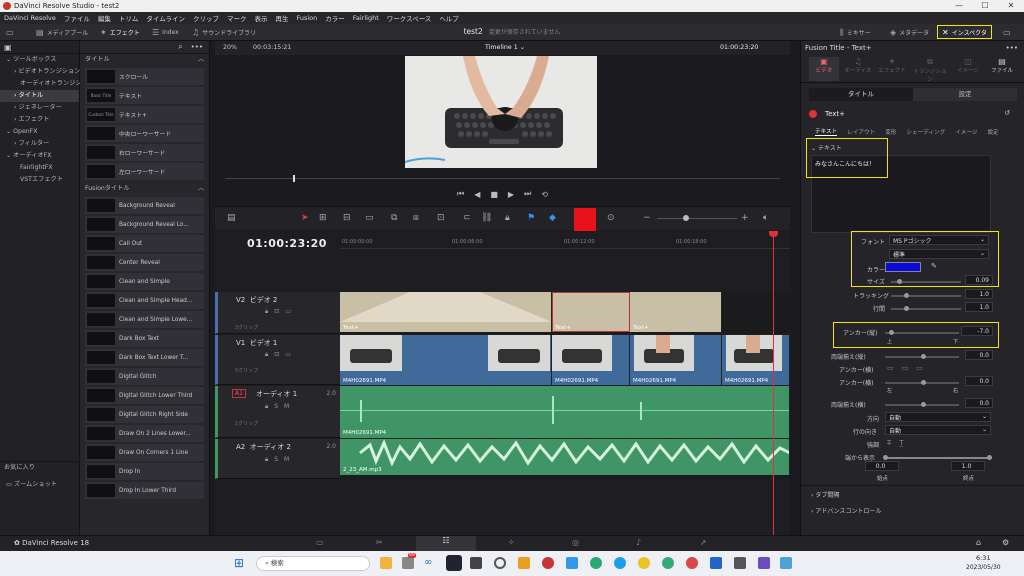 This screenshot has height=576, width=1024. Describe the element at coordinates (323, 218) in the screenshot. I see `trim-tool-icon: ⊞` at that location.